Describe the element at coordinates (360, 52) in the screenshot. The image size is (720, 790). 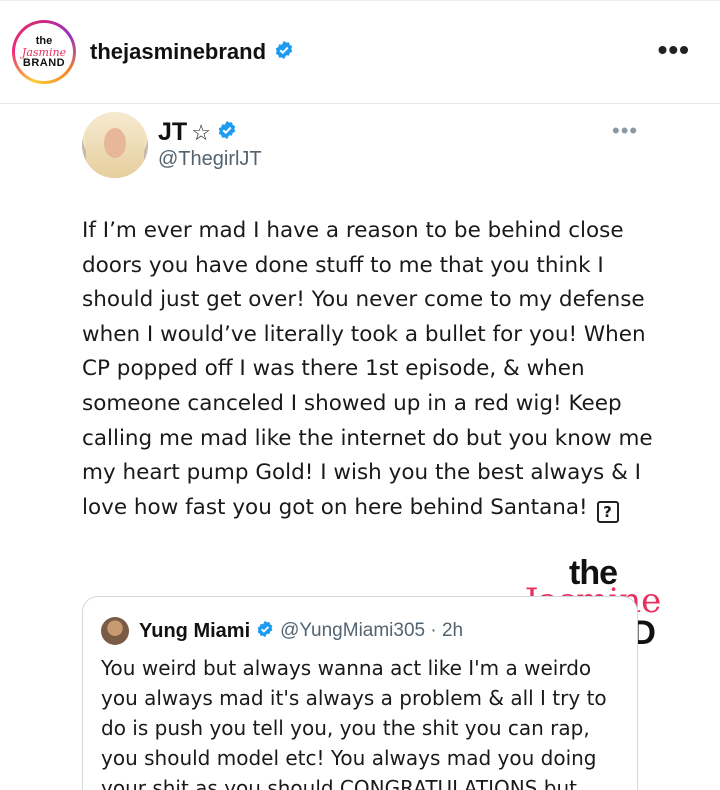
I see `post-header: the Jasmine BRAND thejasminebrand •••` at that location.